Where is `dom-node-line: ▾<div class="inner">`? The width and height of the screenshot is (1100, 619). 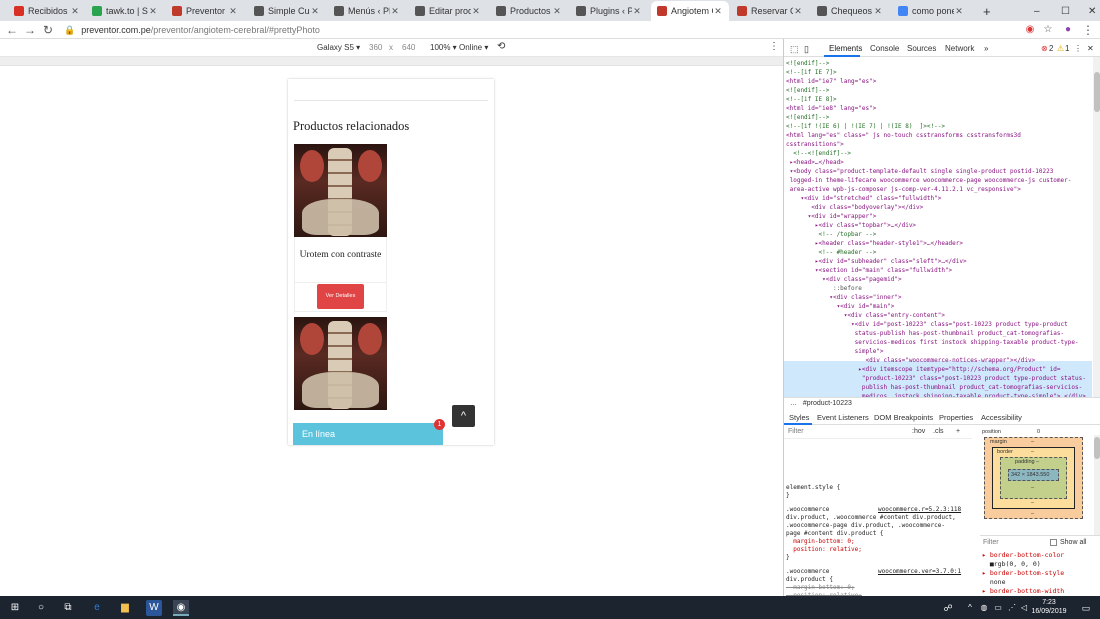 dom-node-line: ▾<div class="inner"> is located at coordinates (843, 297).